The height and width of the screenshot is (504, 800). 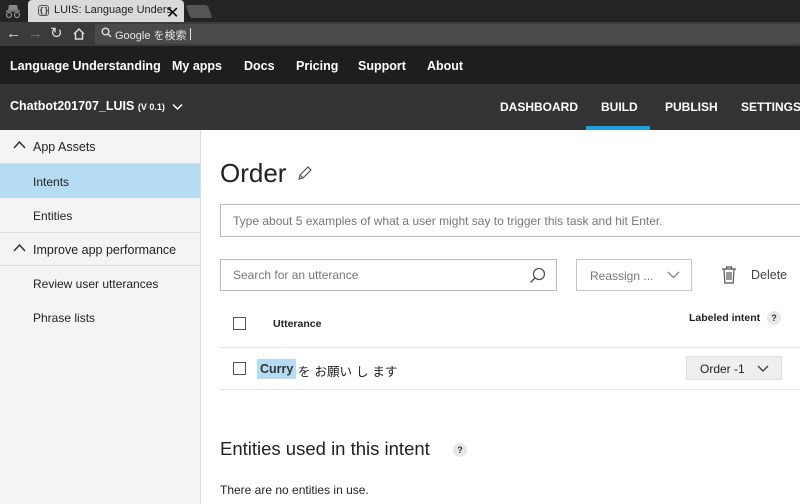 What do you see at coordinates (297, 324) in the screenshot?
I see `column-header-utterance: Utterance` at bounding box center [297, 324].